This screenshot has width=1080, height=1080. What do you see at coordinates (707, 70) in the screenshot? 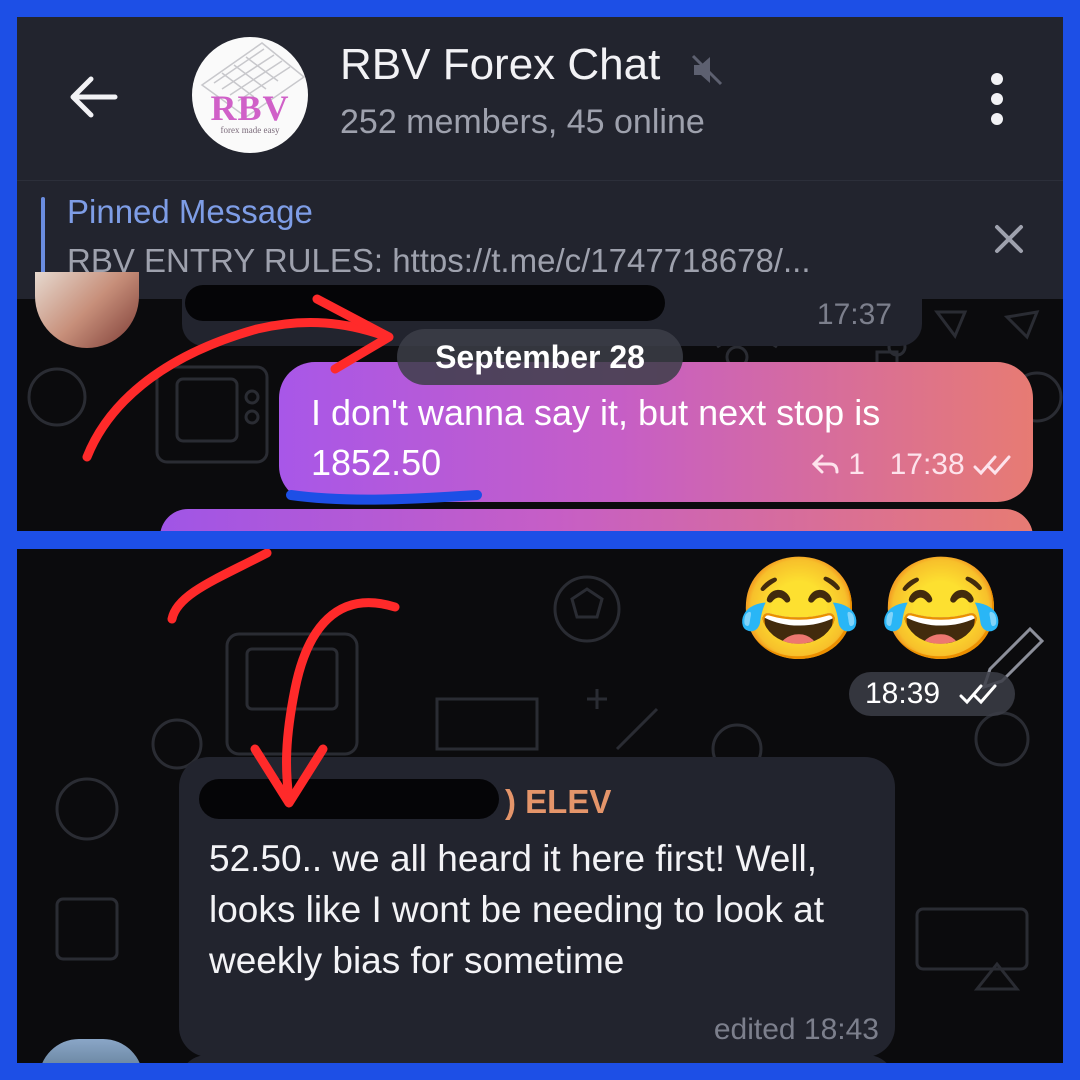
I see `muted-speaker-icon` at bounding box center [707, 70].